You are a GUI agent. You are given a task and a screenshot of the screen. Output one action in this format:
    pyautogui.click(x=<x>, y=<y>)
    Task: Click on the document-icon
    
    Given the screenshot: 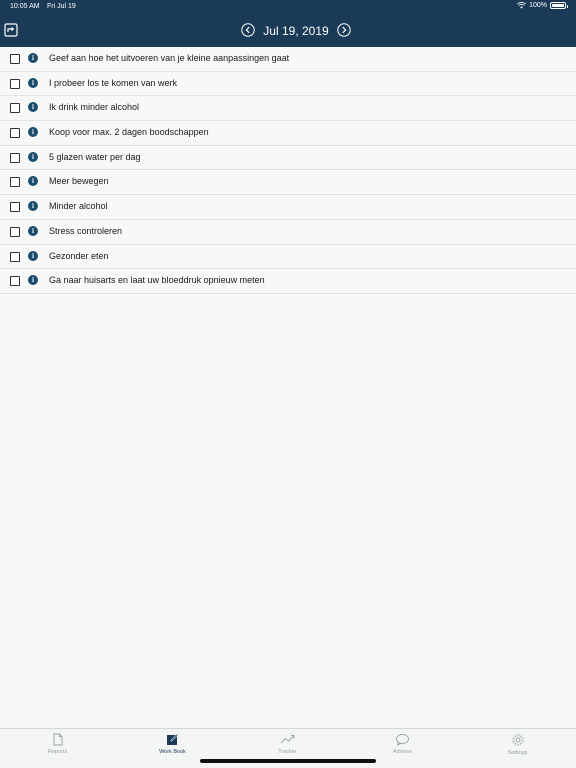 What is the action you would take?
    pyautogui.click(x=57, y=739)
    